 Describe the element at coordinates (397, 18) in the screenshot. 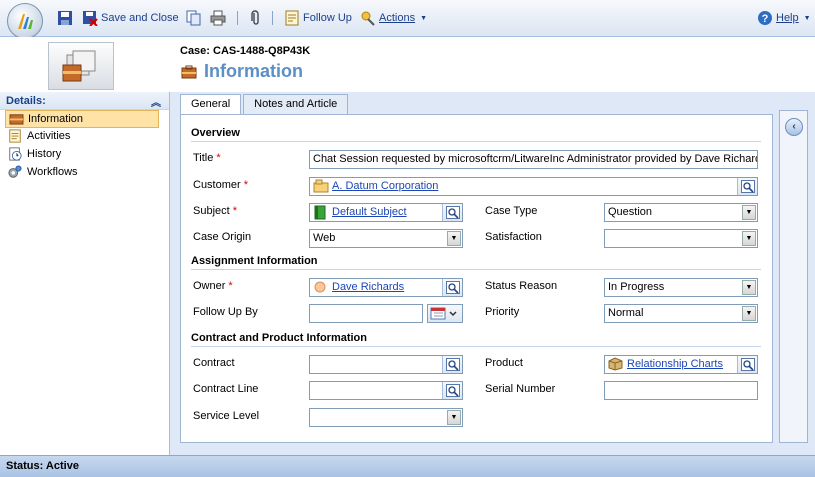

I see `actions-label: Actions` at that location.